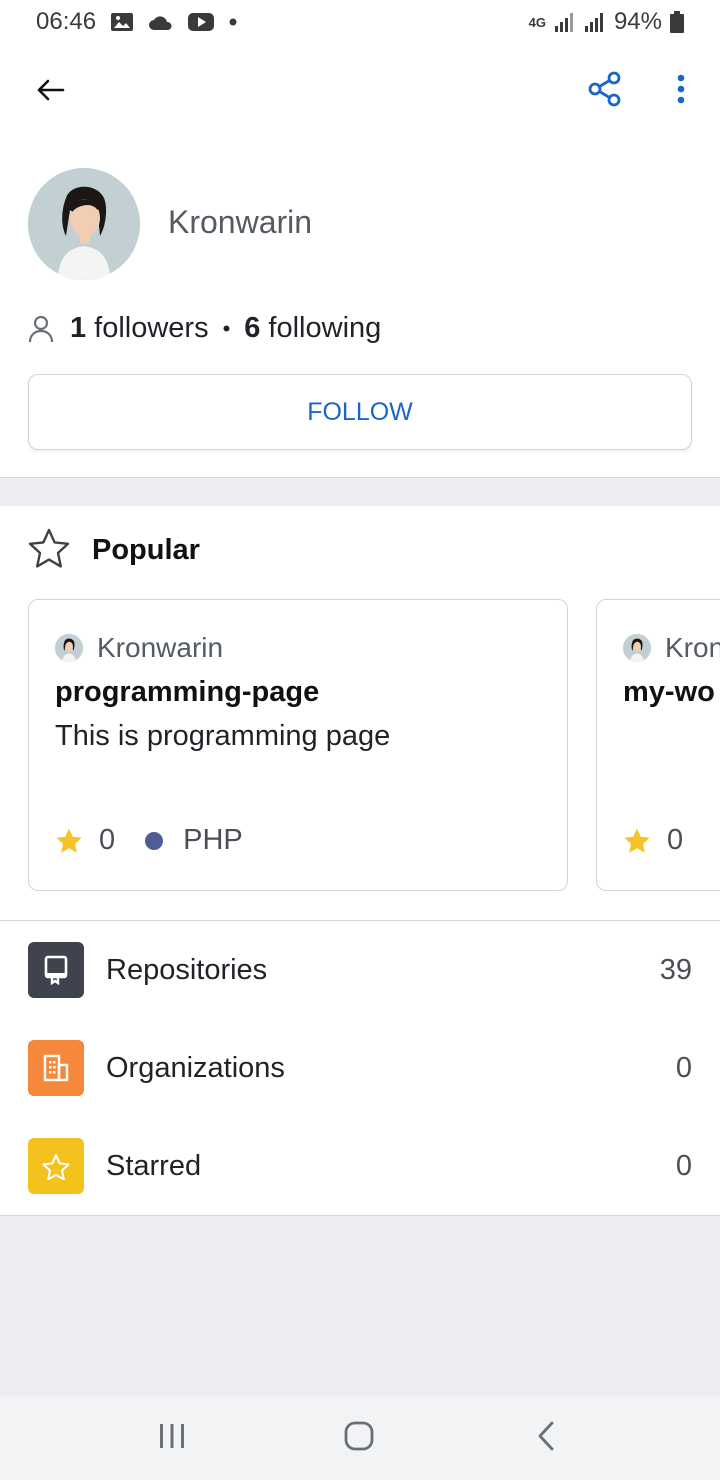  Describe the element at coordinates (653, 840) in the screenshot. I see `repo-meta: 0` at that location.